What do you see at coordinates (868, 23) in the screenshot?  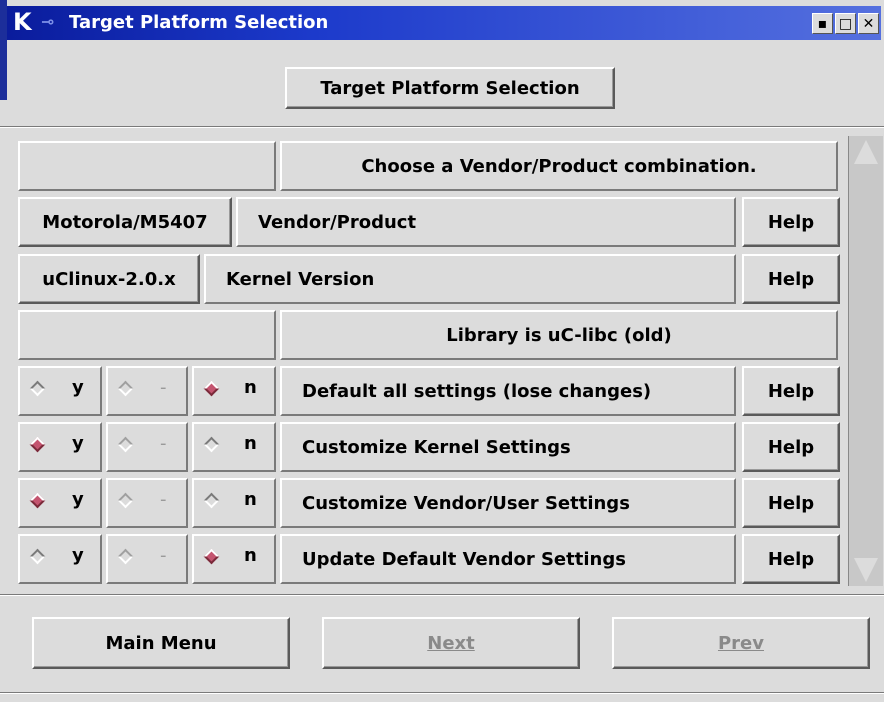 I see `close-icon: ✕` at bounding box center [868, 23].